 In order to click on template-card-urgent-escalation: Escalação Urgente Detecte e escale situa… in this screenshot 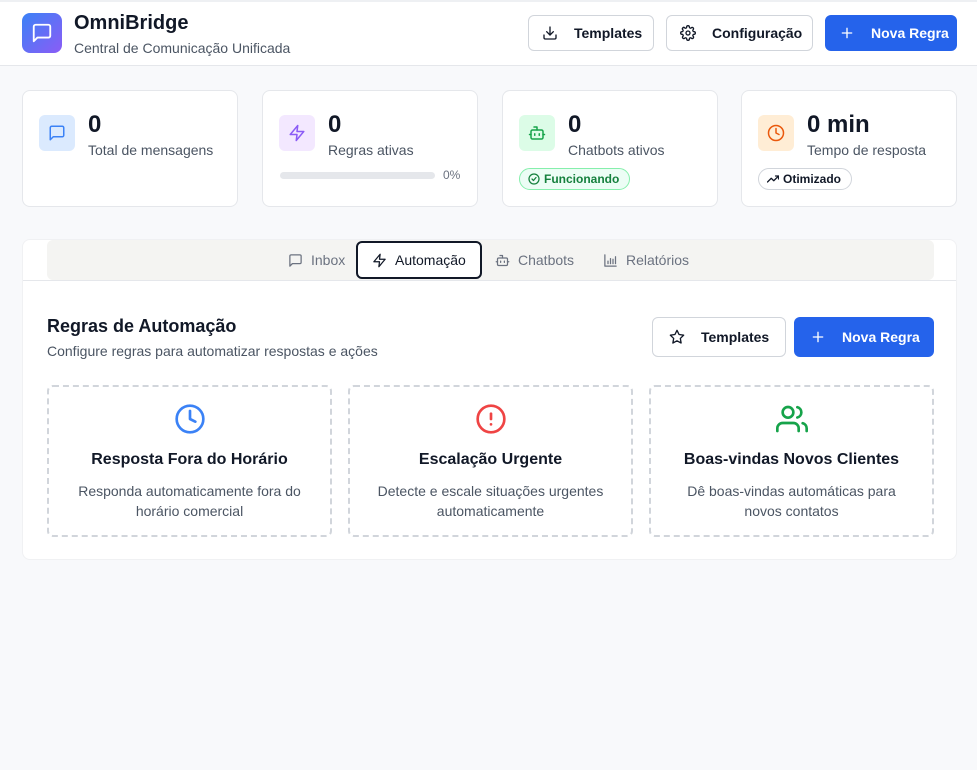, I will do `click(490, 461)`.